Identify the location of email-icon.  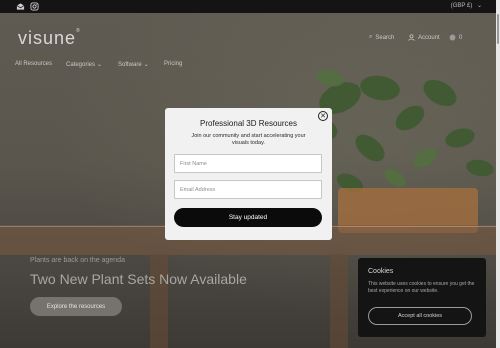
(20, 6).